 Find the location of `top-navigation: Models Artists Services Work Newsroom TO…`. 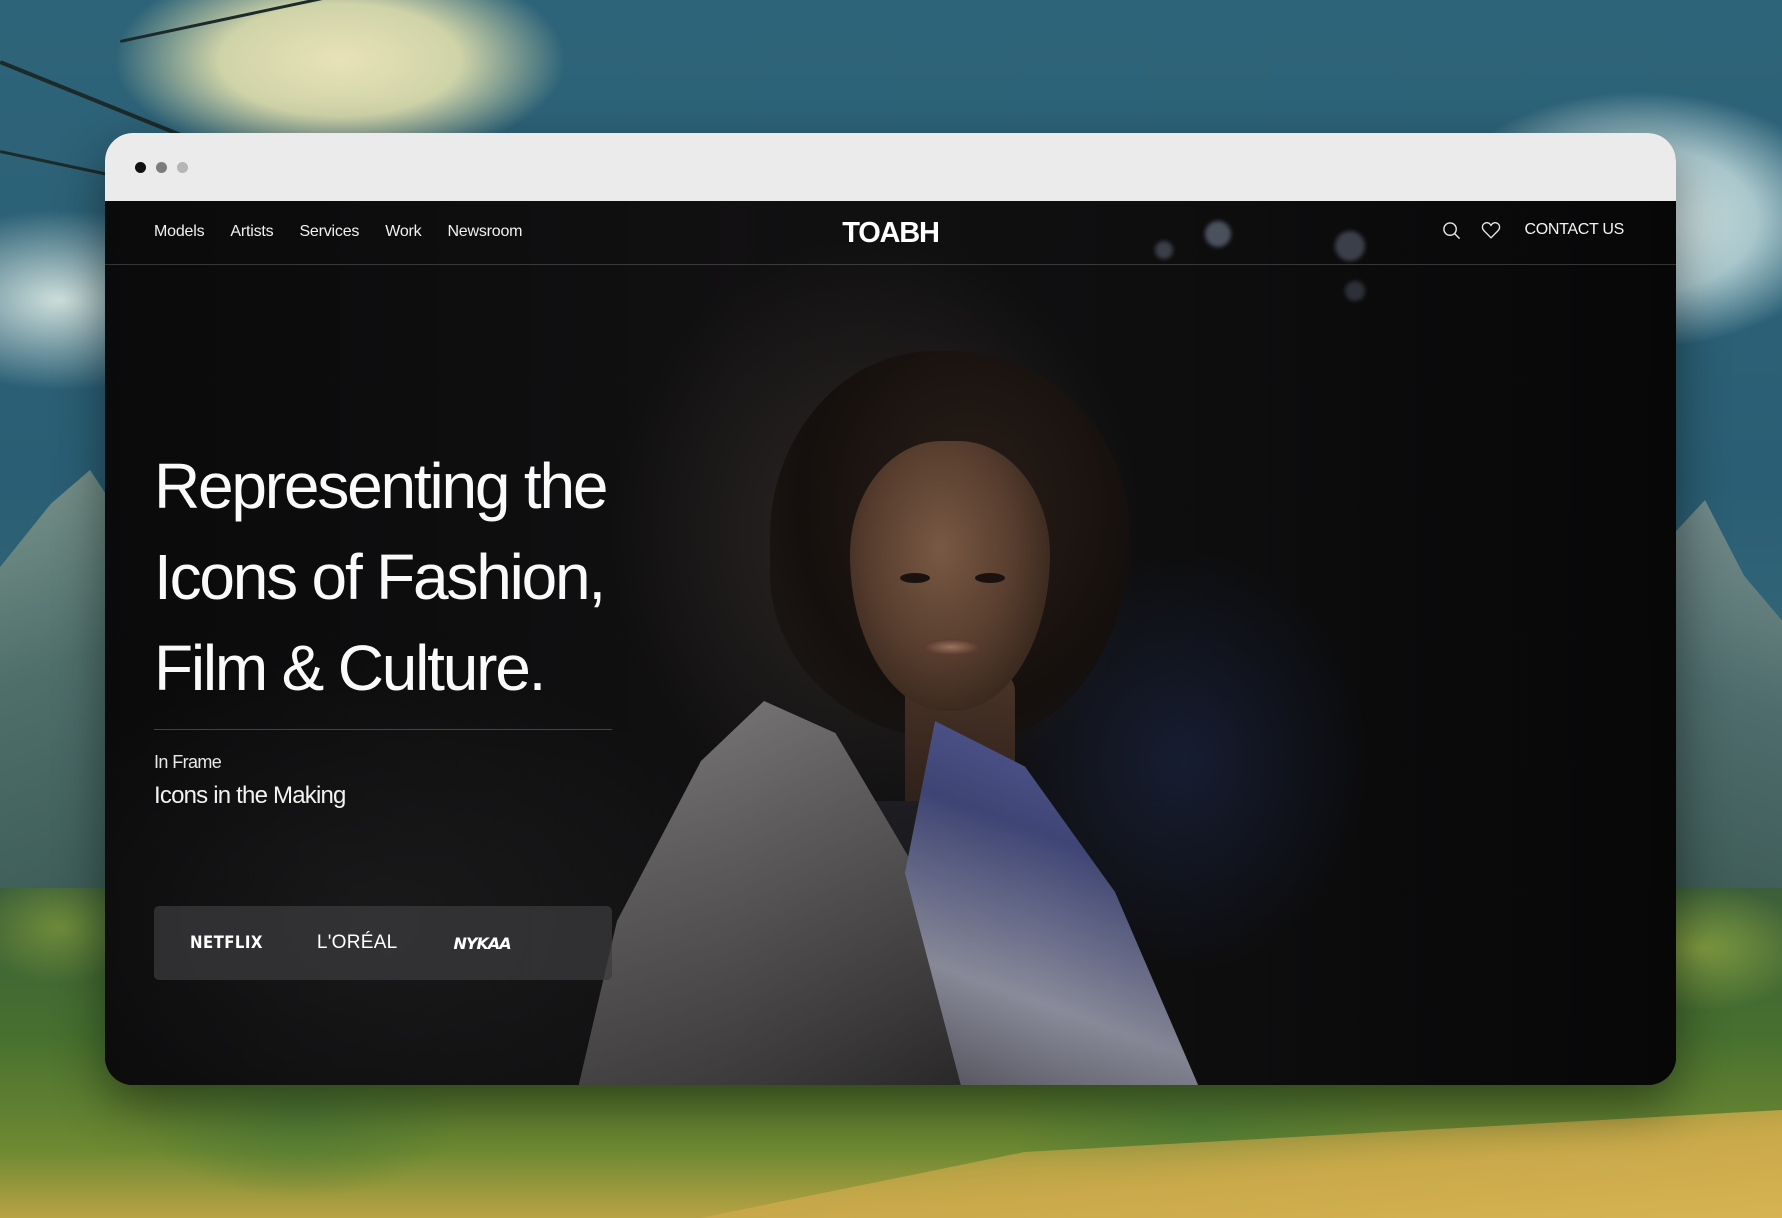

top-navigation: Models Artists Services Work Newsroom TO… is located at coordinates (890, 233).